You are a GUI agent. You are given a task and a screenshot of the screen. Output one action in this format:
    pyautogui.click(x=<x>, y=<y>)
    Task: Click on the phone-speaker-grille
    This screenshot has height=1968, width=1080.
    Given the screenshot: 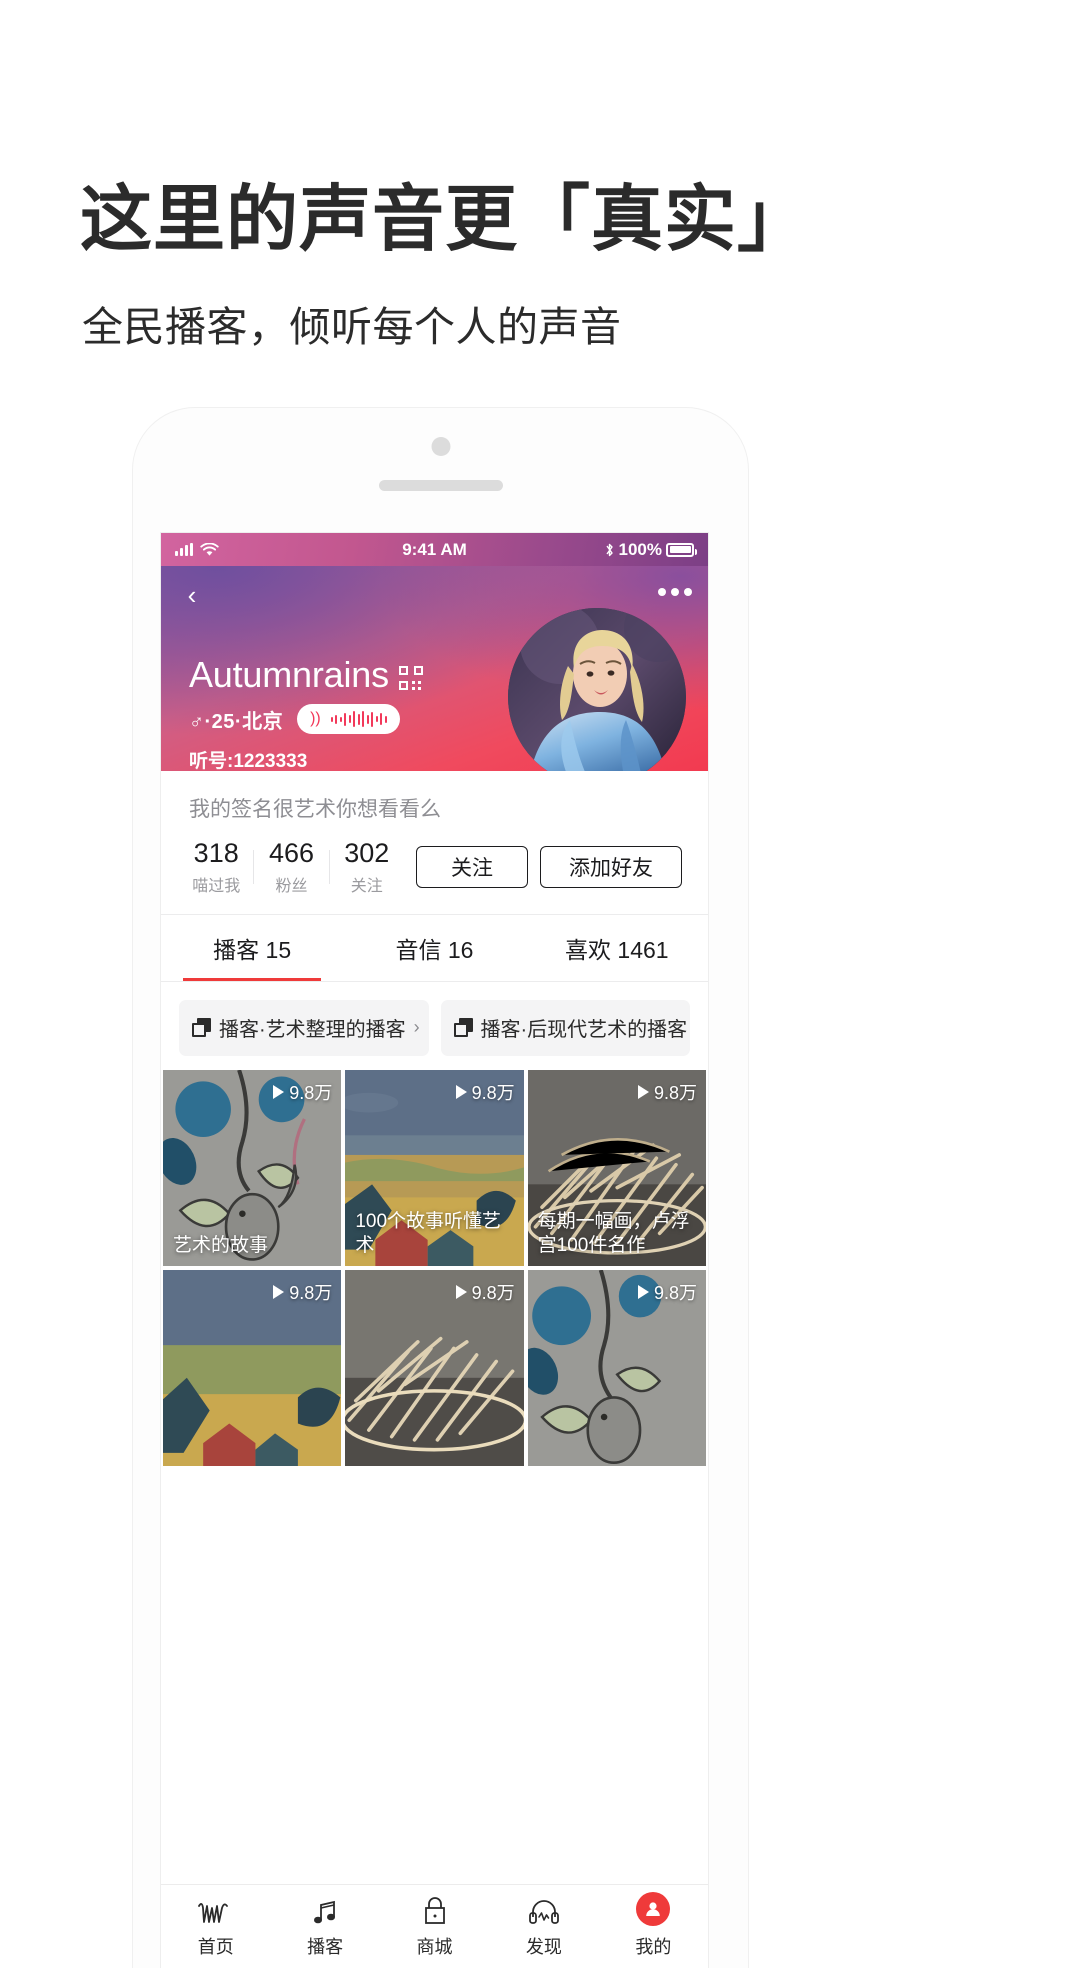 What is the action you would take?
    pyautogui.click(x=440, y=485)
    